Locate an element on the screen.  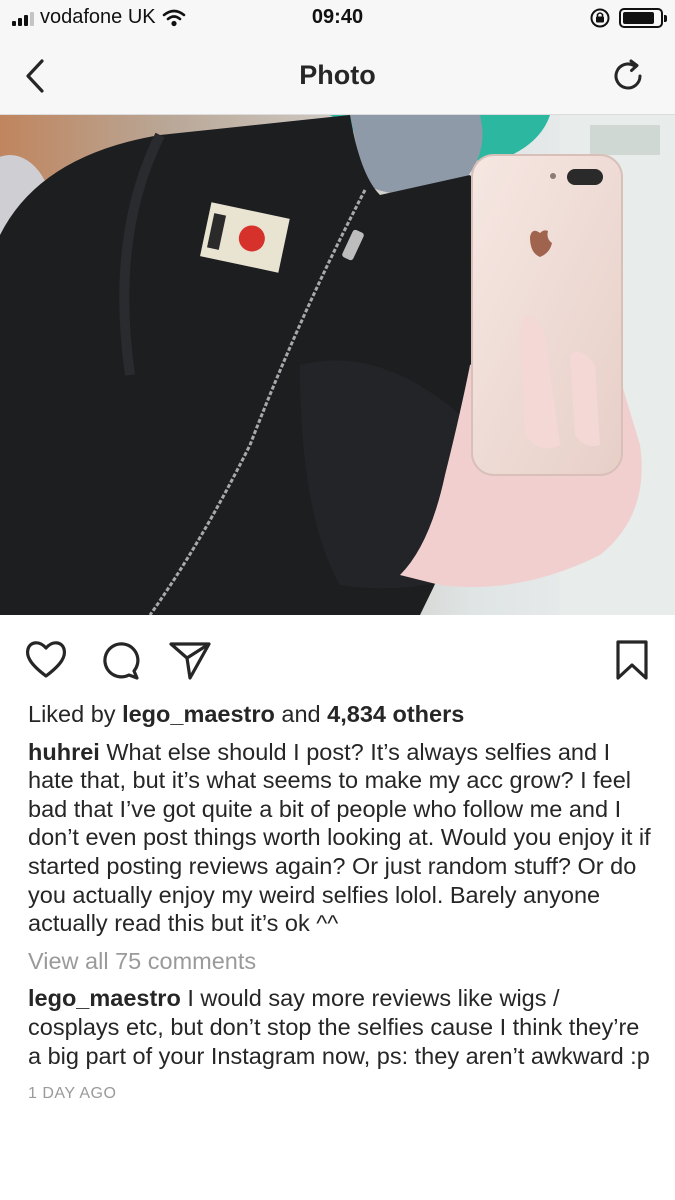
liked-by-user-link: lego_maestro is located at coordinates (198, 714).